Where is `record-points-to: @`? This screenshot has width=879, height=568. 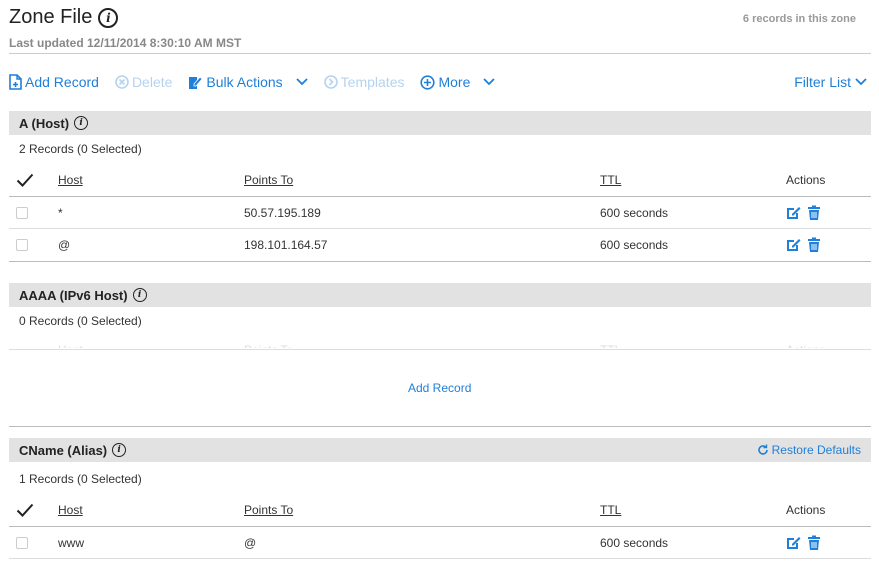
record-points-to: @ is located at coordinates (250, 543).